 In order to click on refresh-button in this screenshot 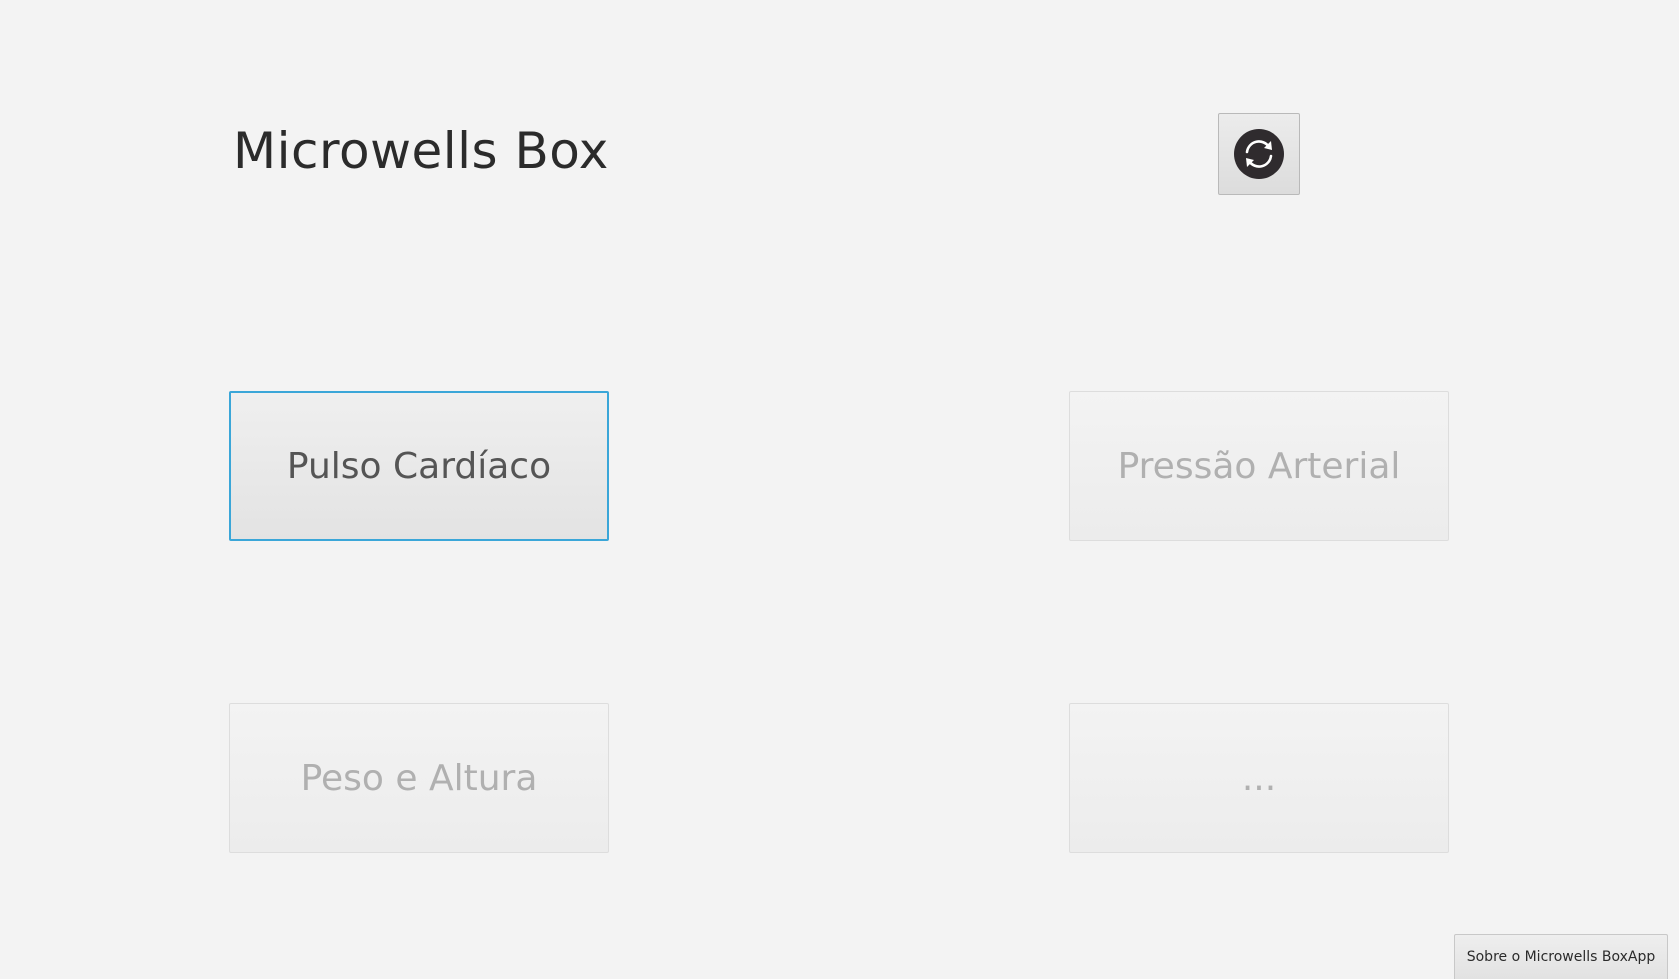, I will do `click(1259, 154)`.